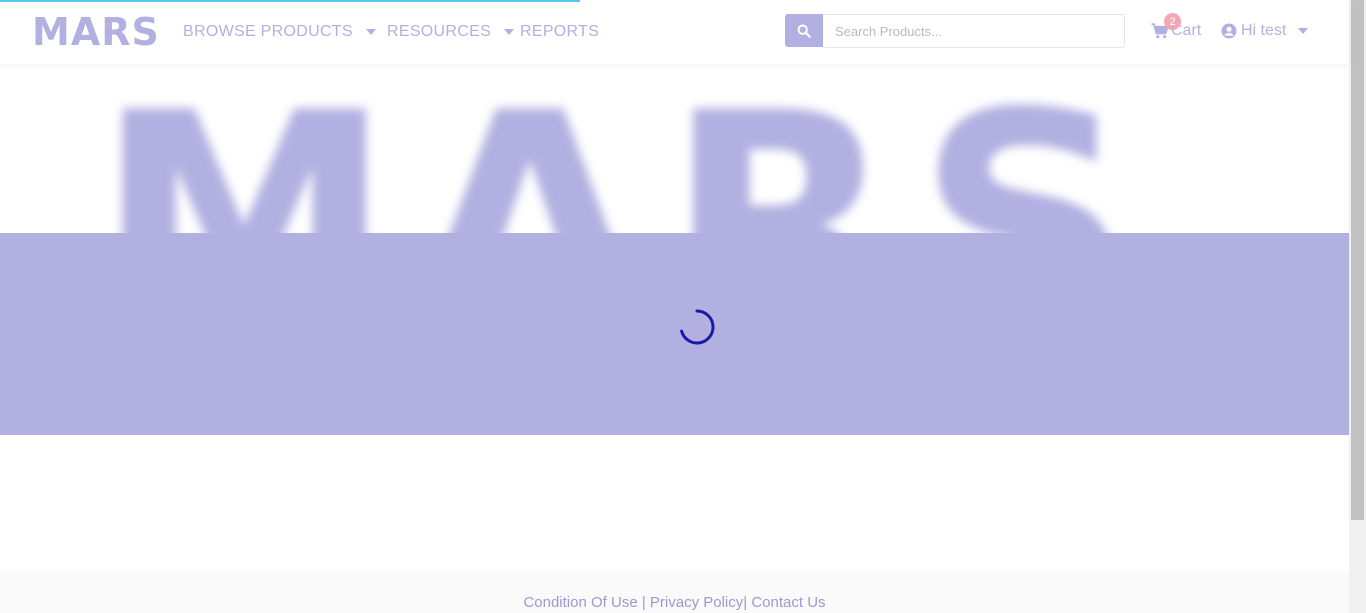  Describe the element at coordinates (268, 31) in the screenshot. I see `nav-browse-products-label: BROWSE PRODUCTS` at that location.